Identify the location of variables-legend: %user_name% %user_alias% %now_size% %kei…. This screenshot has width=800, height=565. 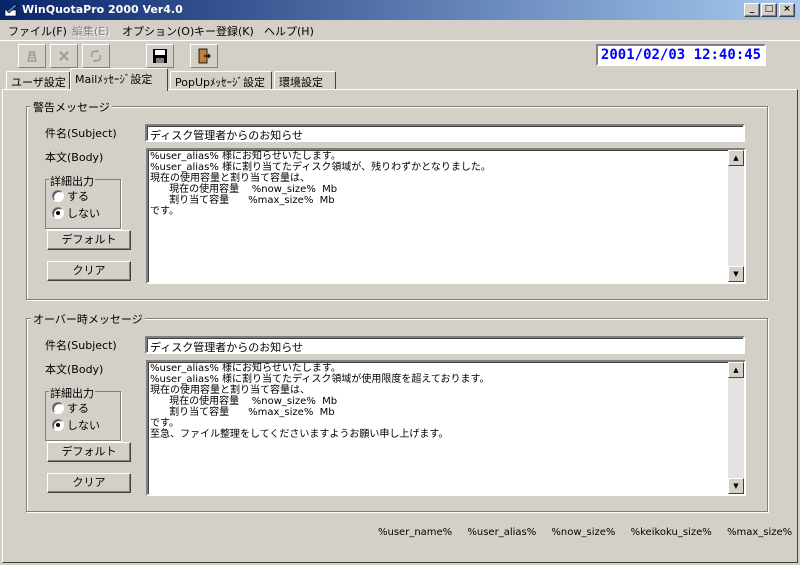
(589, 532).